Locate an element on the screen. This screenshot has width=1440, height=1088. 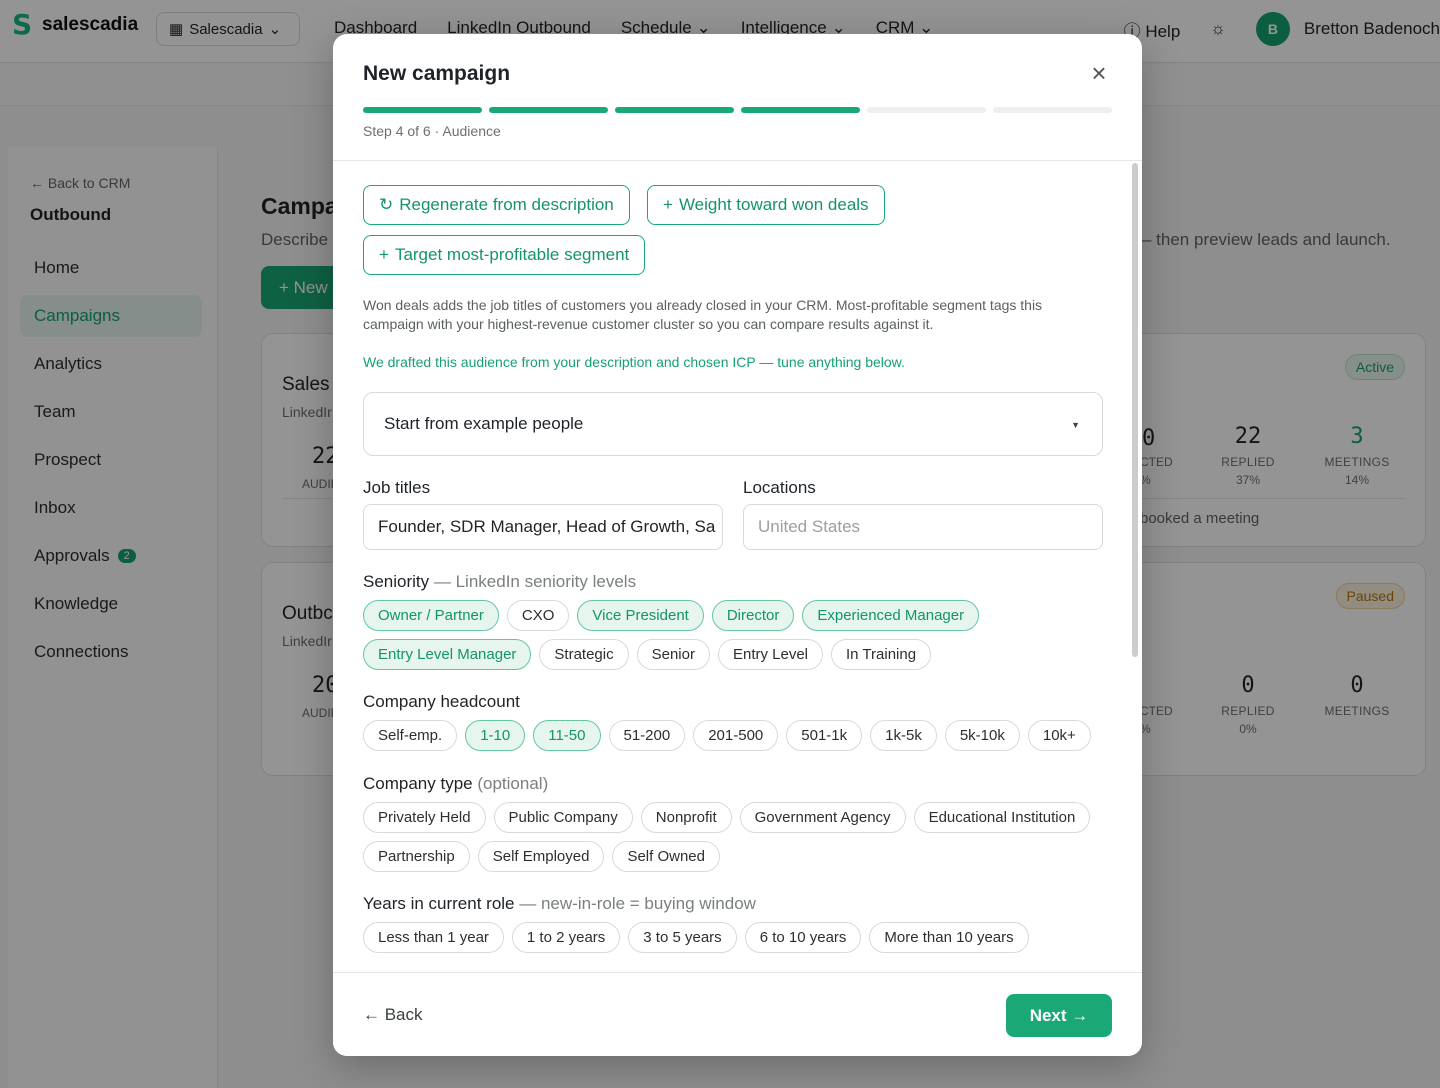
company-type-chip: Educational Institution is located at coordinates (1002, 817).